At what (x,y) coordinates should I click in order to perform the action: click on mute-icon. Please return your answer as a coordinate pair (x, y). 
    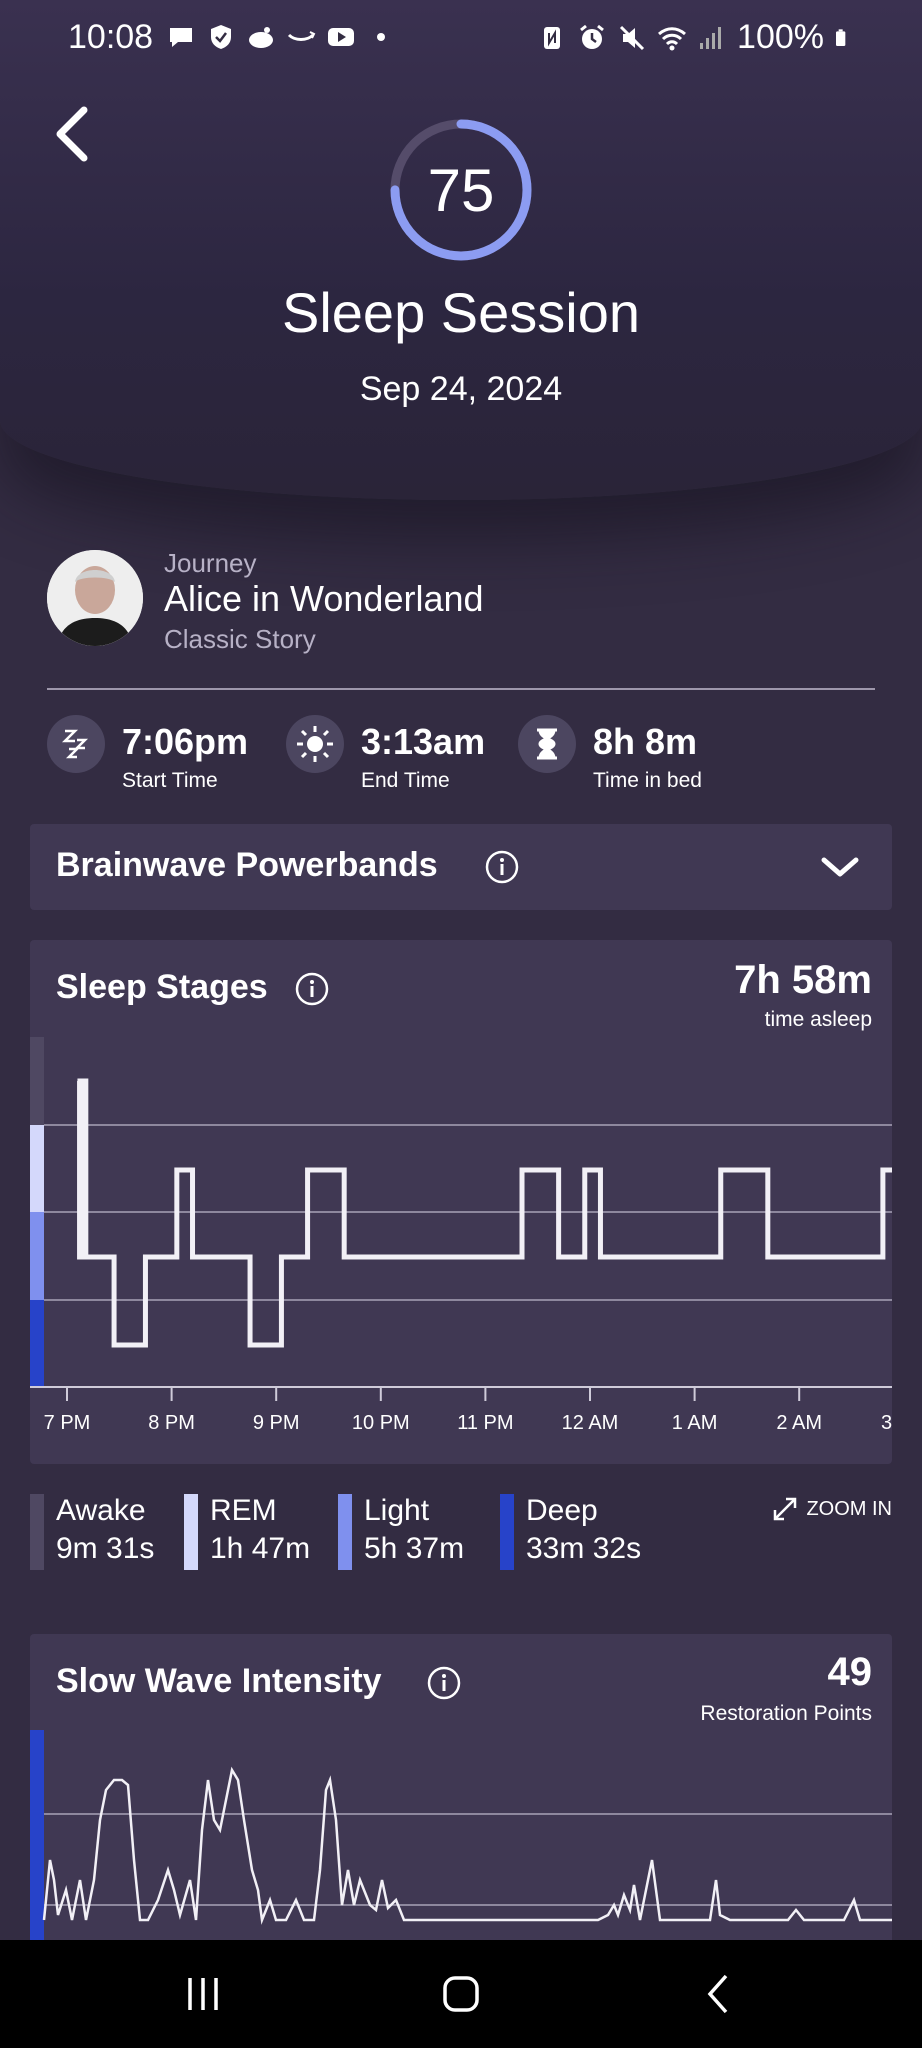
    Looking at the image, I should click on (632, 37).